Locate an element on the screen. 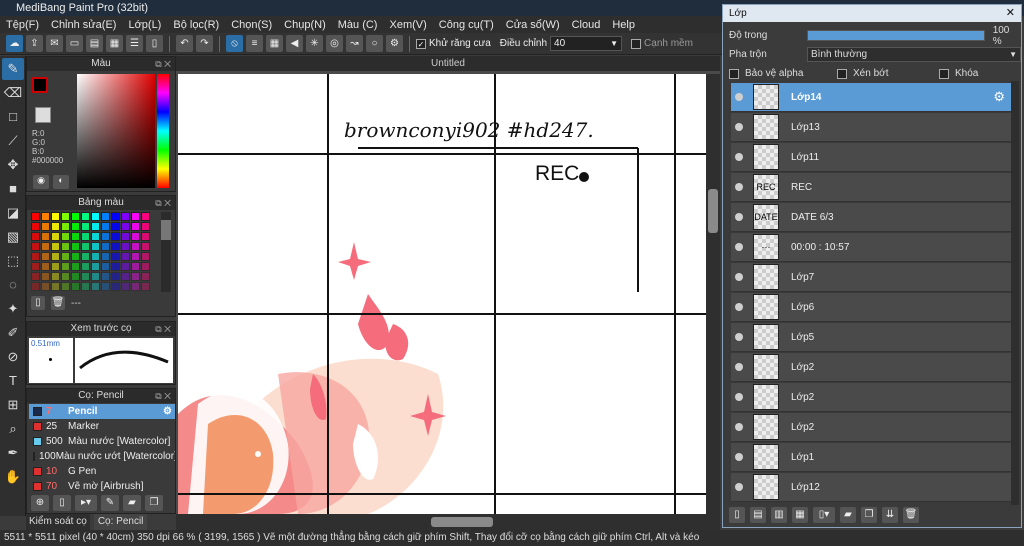  brush-item: 7 Pencil ⚙ is located at coordinates (102, 411).